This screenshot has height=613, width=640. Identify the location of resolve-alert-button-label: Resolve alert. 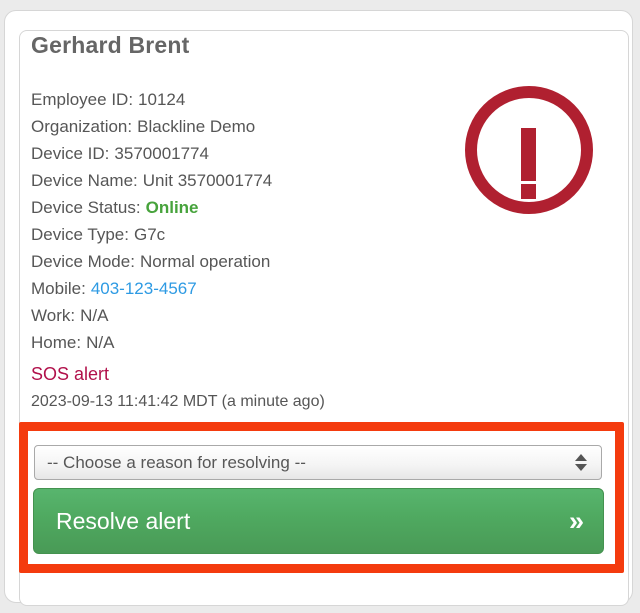
(123, 520).